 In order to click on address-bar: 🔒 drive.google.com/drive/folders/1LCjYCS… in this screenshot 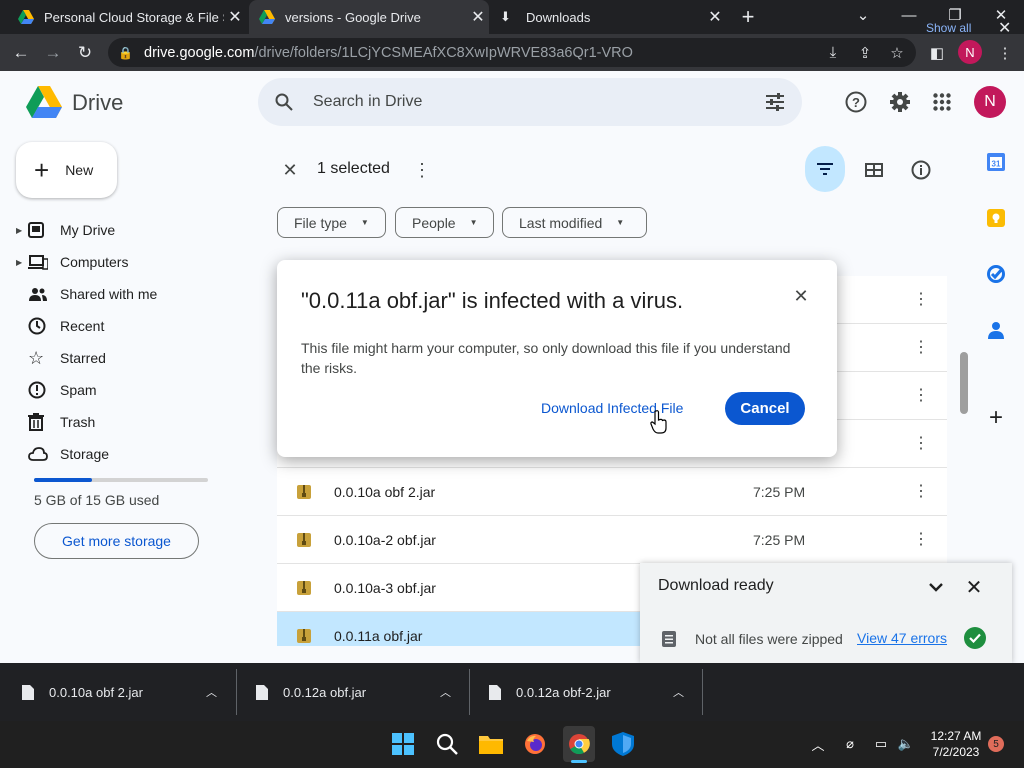, I will do `click(512, 52)`.